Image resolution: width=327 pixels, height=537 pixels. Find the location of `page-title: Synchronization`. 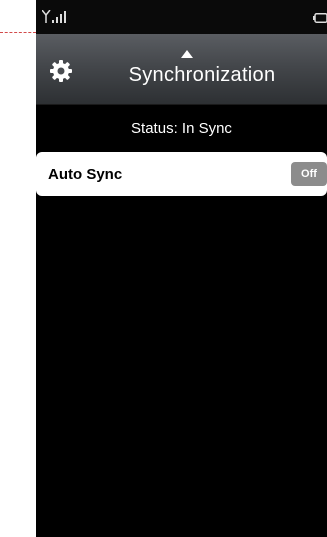

page-title: Synchronization is located at coordinates (202, 75).